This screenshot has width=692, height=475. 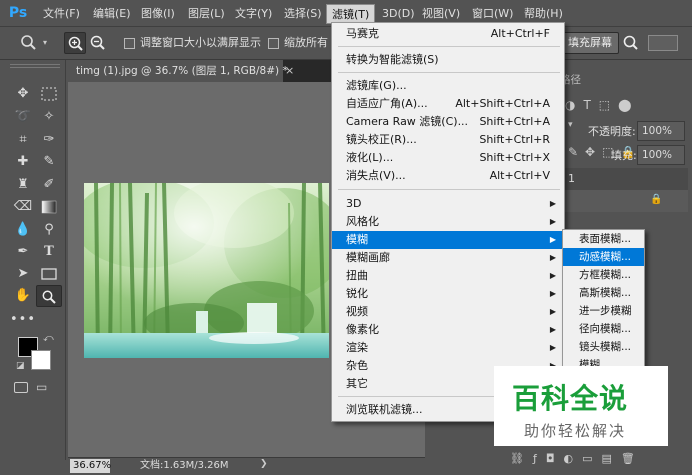 I want to click on status-bar, so click(x=246, y=466).